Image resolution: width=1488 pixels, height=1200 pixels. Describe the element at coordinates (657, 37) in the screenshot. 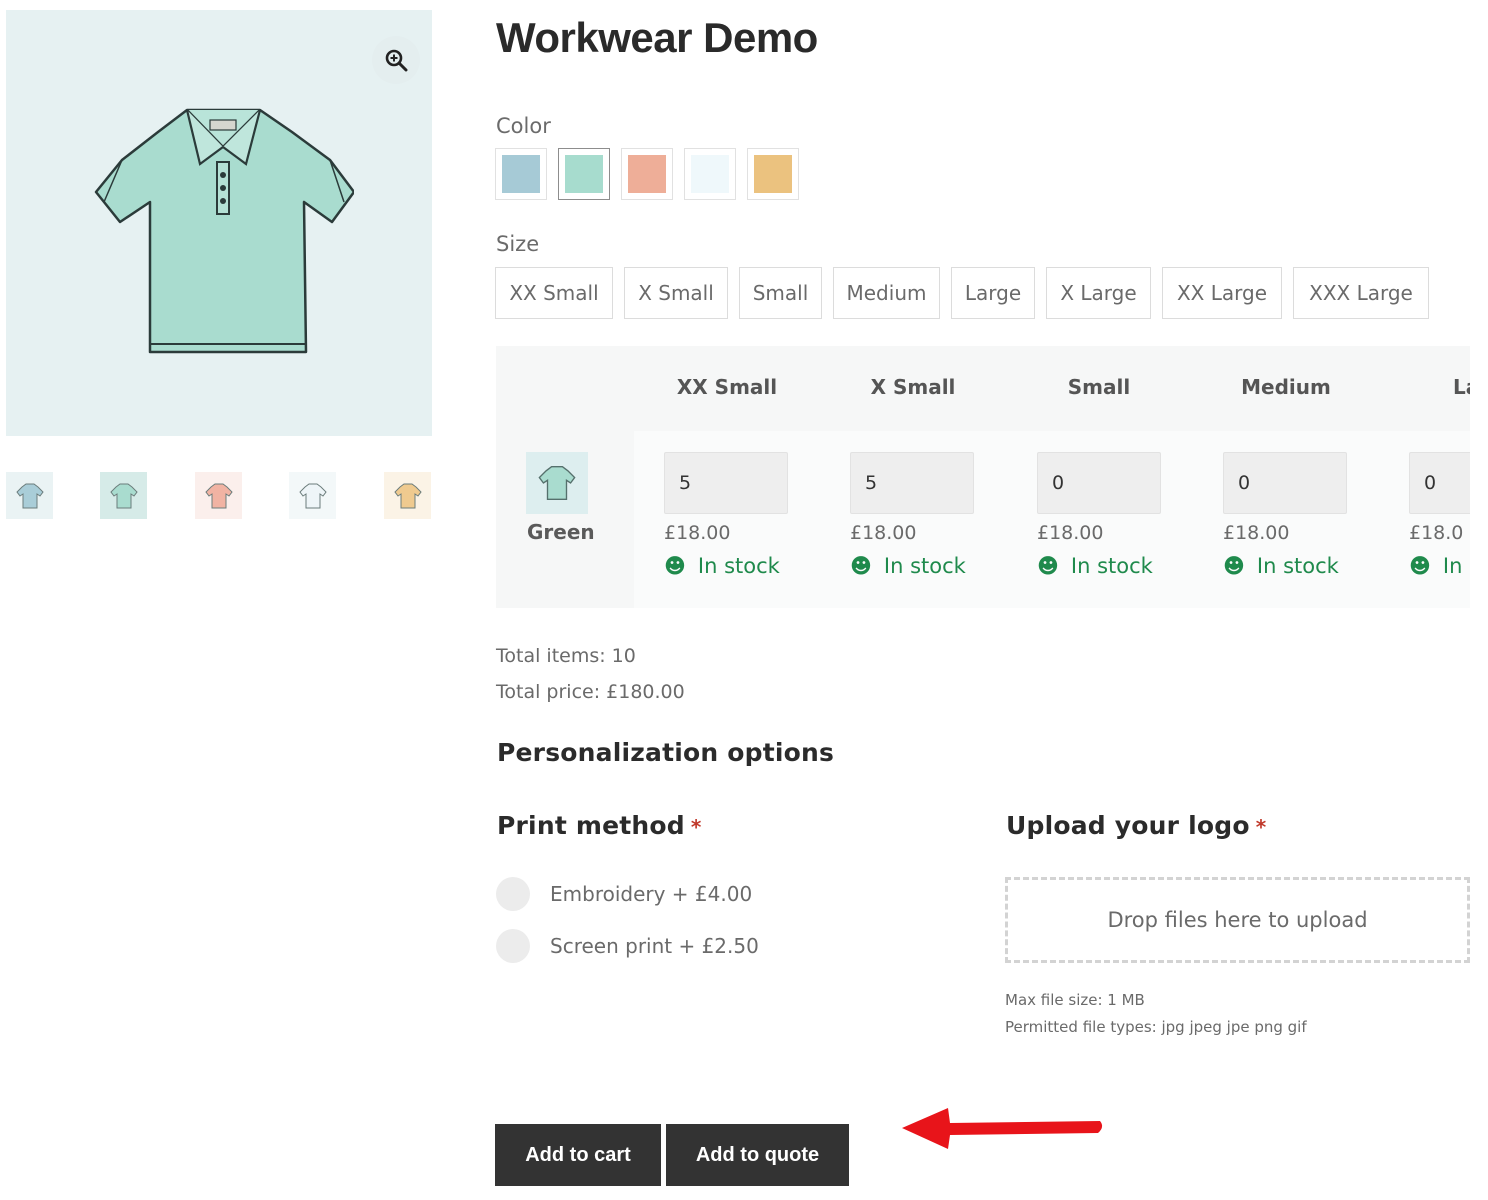

I see `product-title: Workwear Demo` at that location.